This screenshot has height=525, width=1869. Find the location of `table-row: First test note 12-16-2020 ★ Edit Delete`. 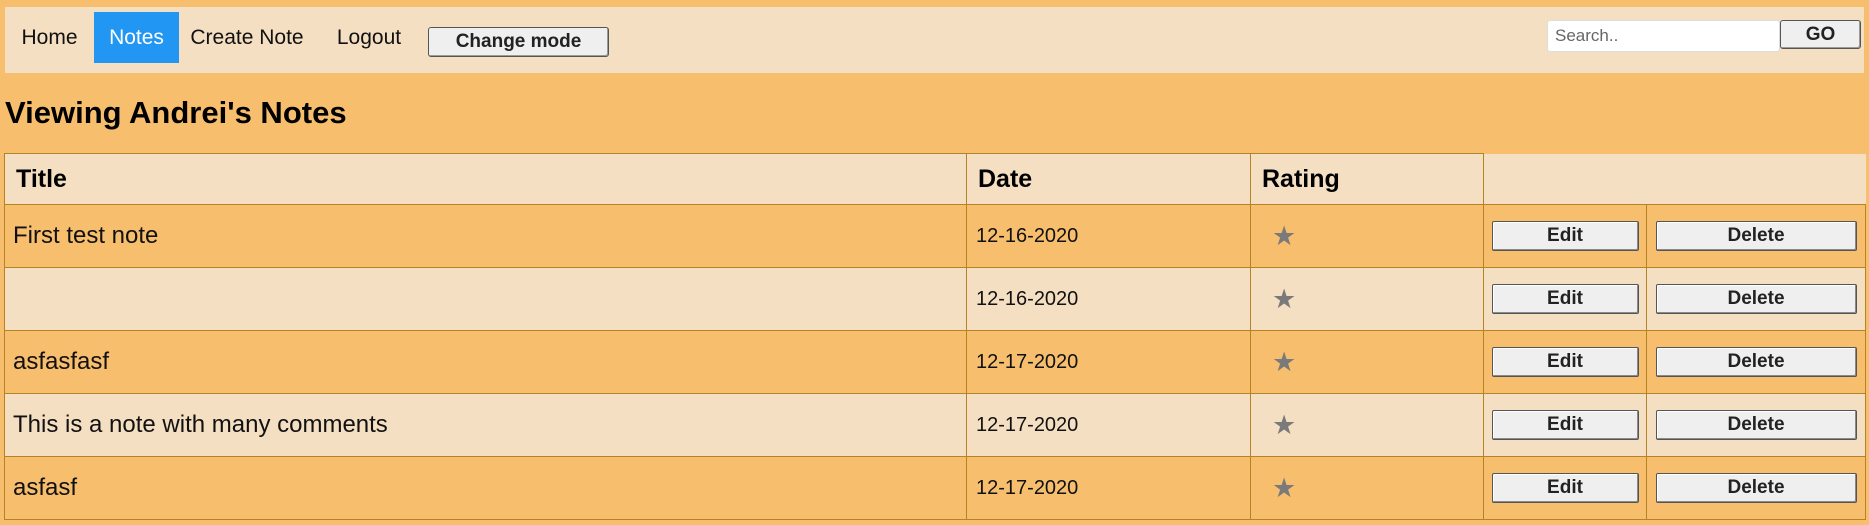

table-row: First test note 12-16-2020 ★ Edit Delete is located at coordinates (935, 236).